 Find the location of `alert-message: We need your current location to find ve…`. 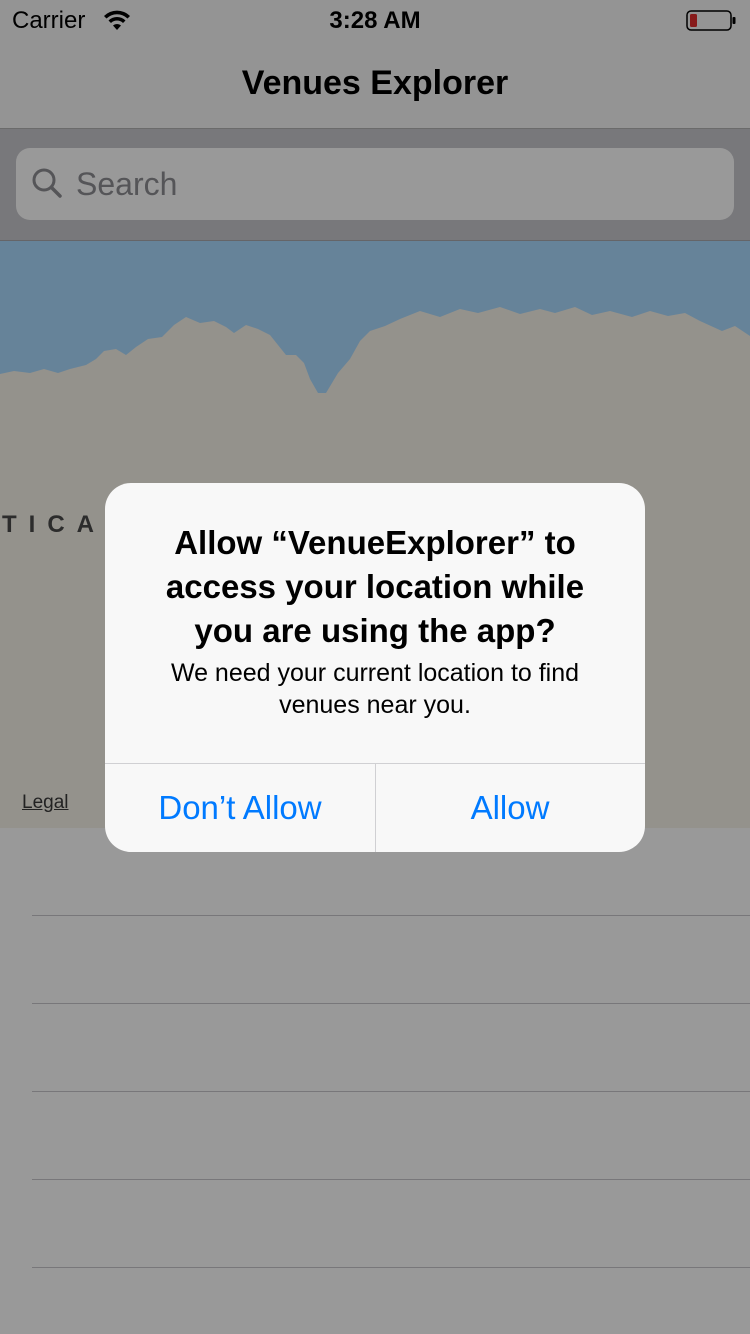

alert-message: We need your current location to find ve… is located at coordinates (375, 689).